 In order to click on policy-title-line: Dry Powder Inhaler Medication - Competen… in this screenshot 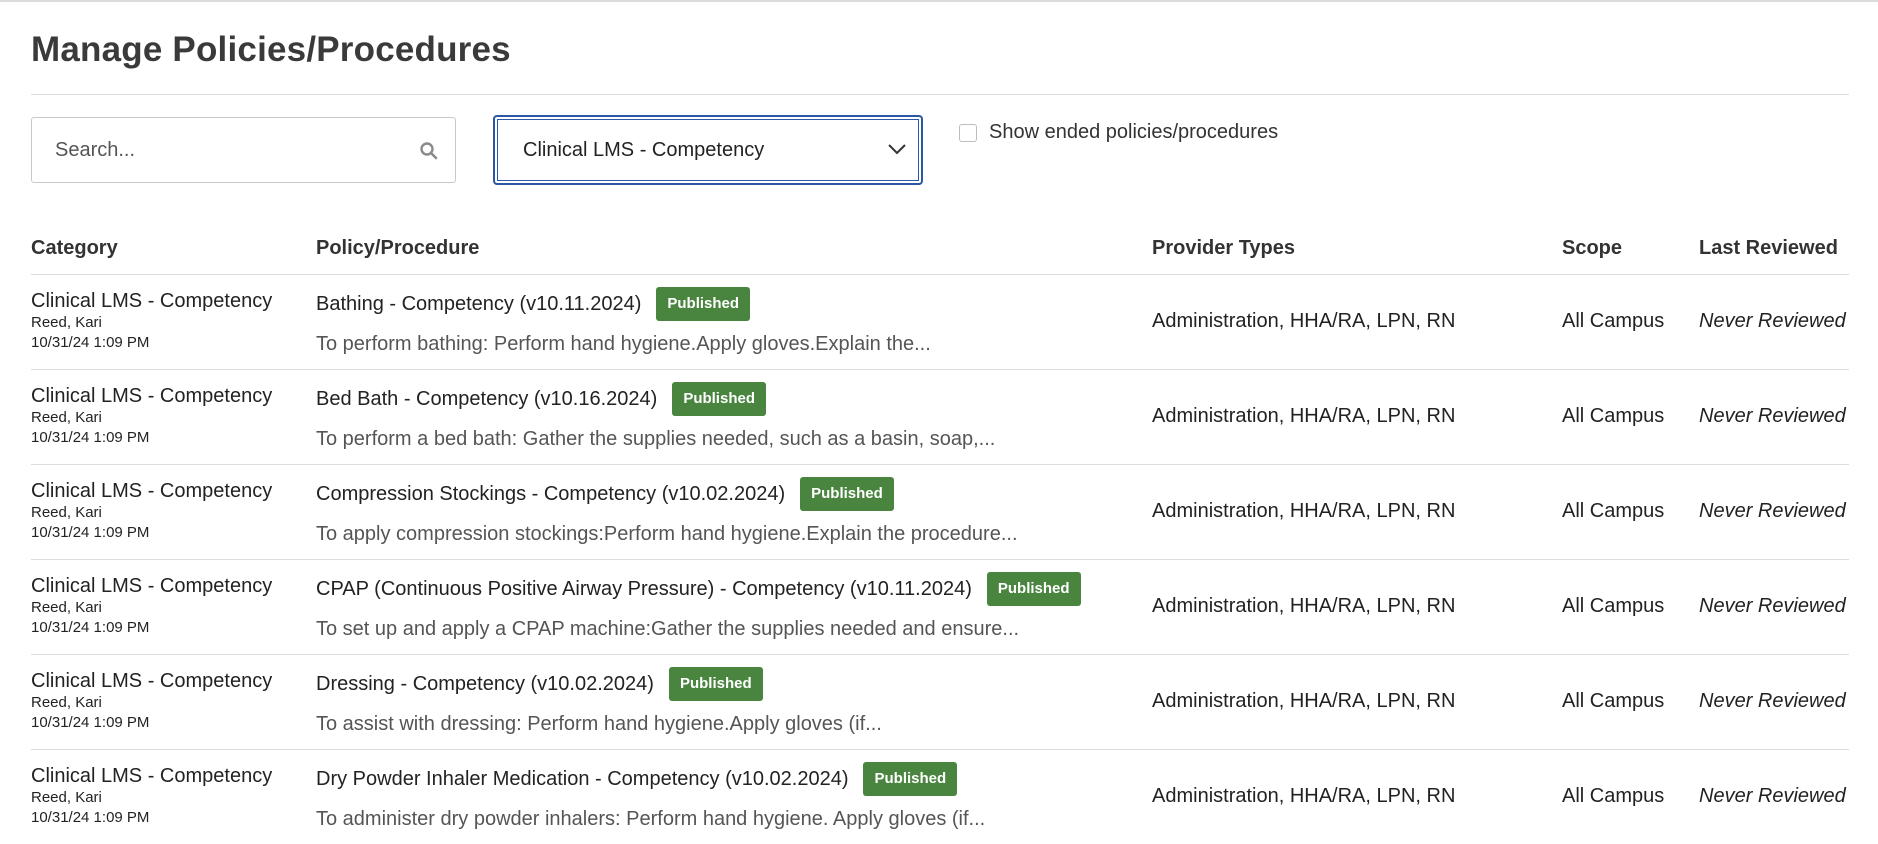, I will do `click(637, 779)`.